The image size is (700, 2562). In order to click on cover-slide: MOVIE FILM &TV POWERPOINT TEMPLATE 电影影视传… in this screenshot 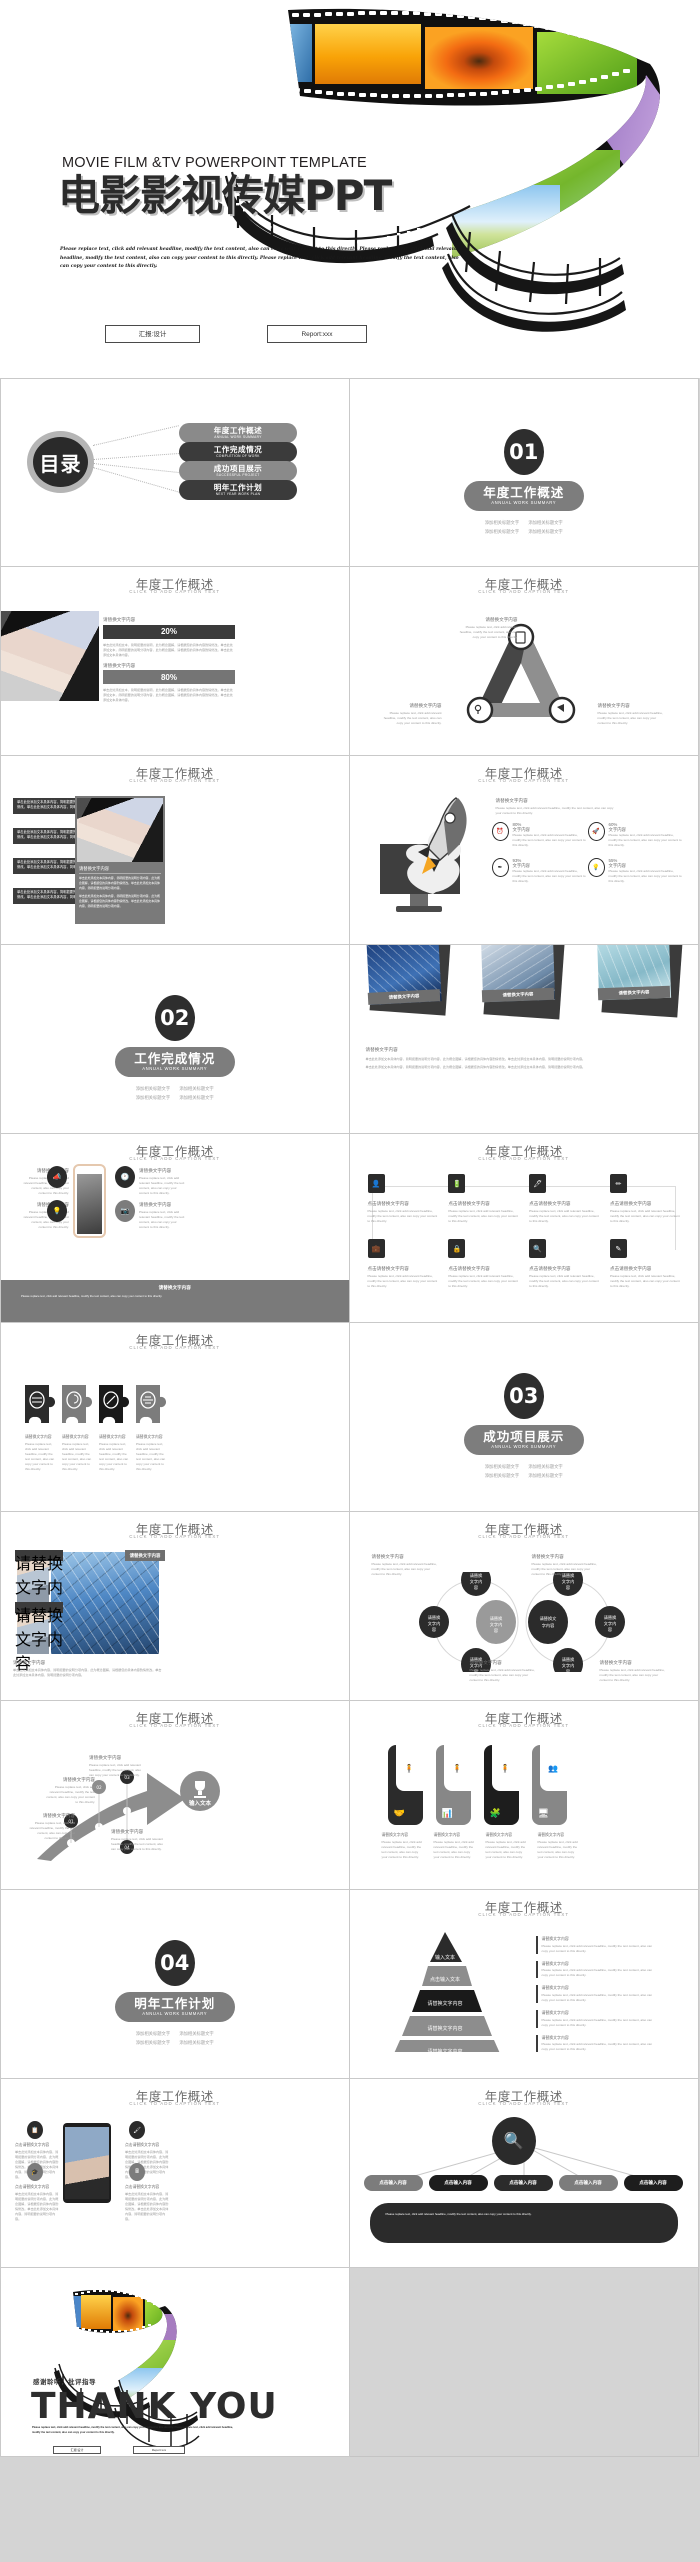, I will do `click(350, 189)`.